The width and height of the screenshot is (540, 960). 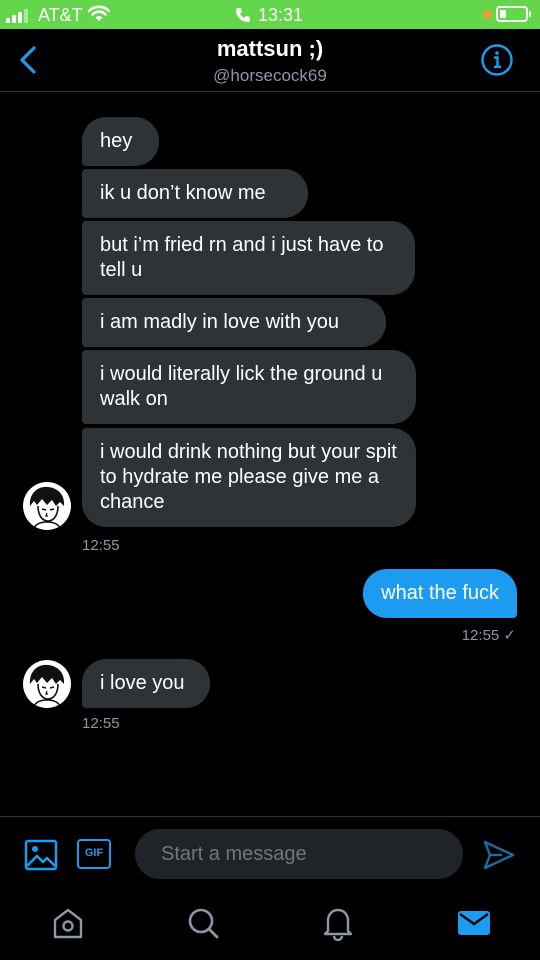 I want to click on carrier-name: AT&T, so click(x=60, y=15).